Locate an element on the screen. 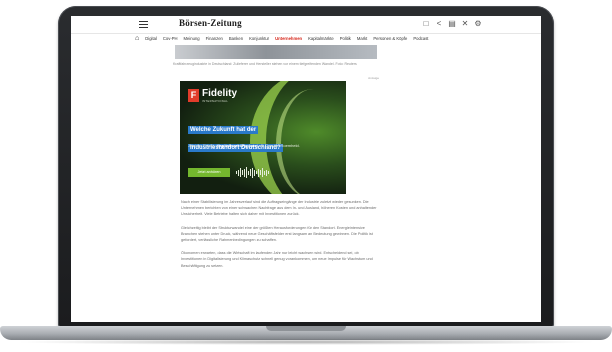 The image size is (612, 352). site-logo: Börsen-Zeitung is located at coordinates (210, 23).